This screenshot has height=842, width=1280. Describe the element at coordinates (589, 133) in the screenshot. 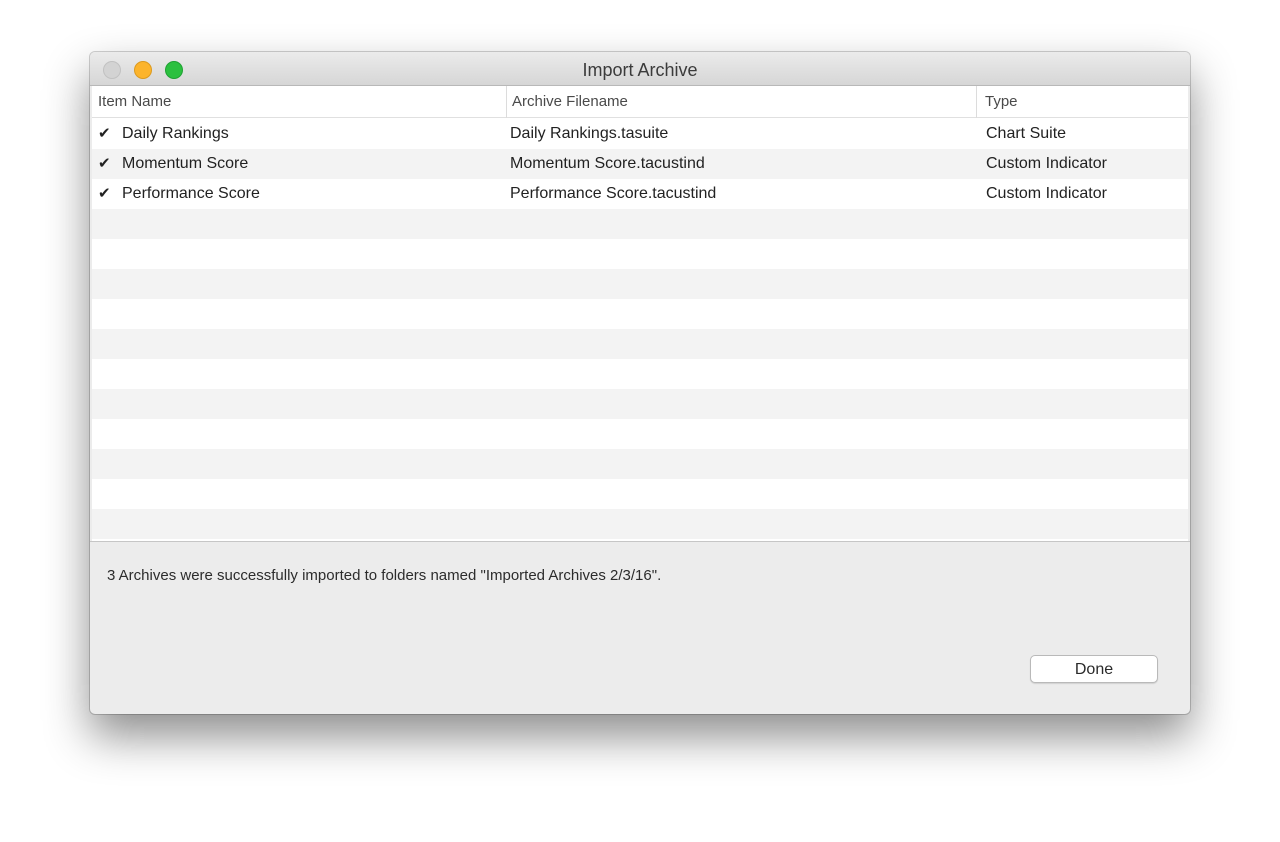

I see `archive-filename-cell: Daily Rankings.tasuite` at that location.